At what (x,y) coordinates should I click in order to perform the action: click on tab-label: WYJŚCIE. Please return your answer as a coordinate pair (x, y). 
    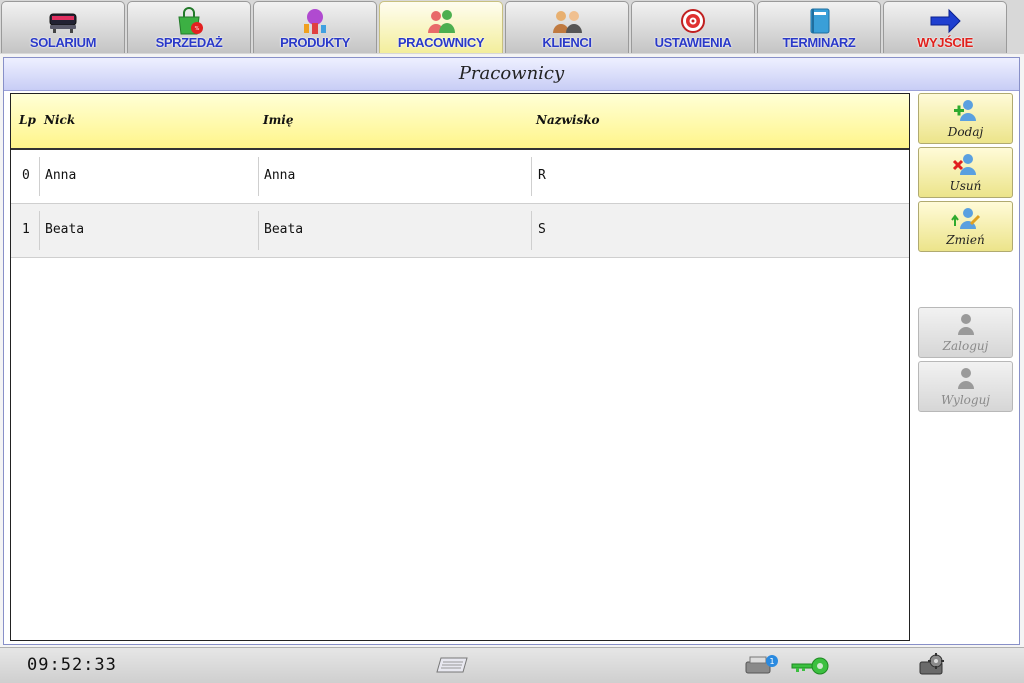
    Looking at the image, I should click on (945, 42).